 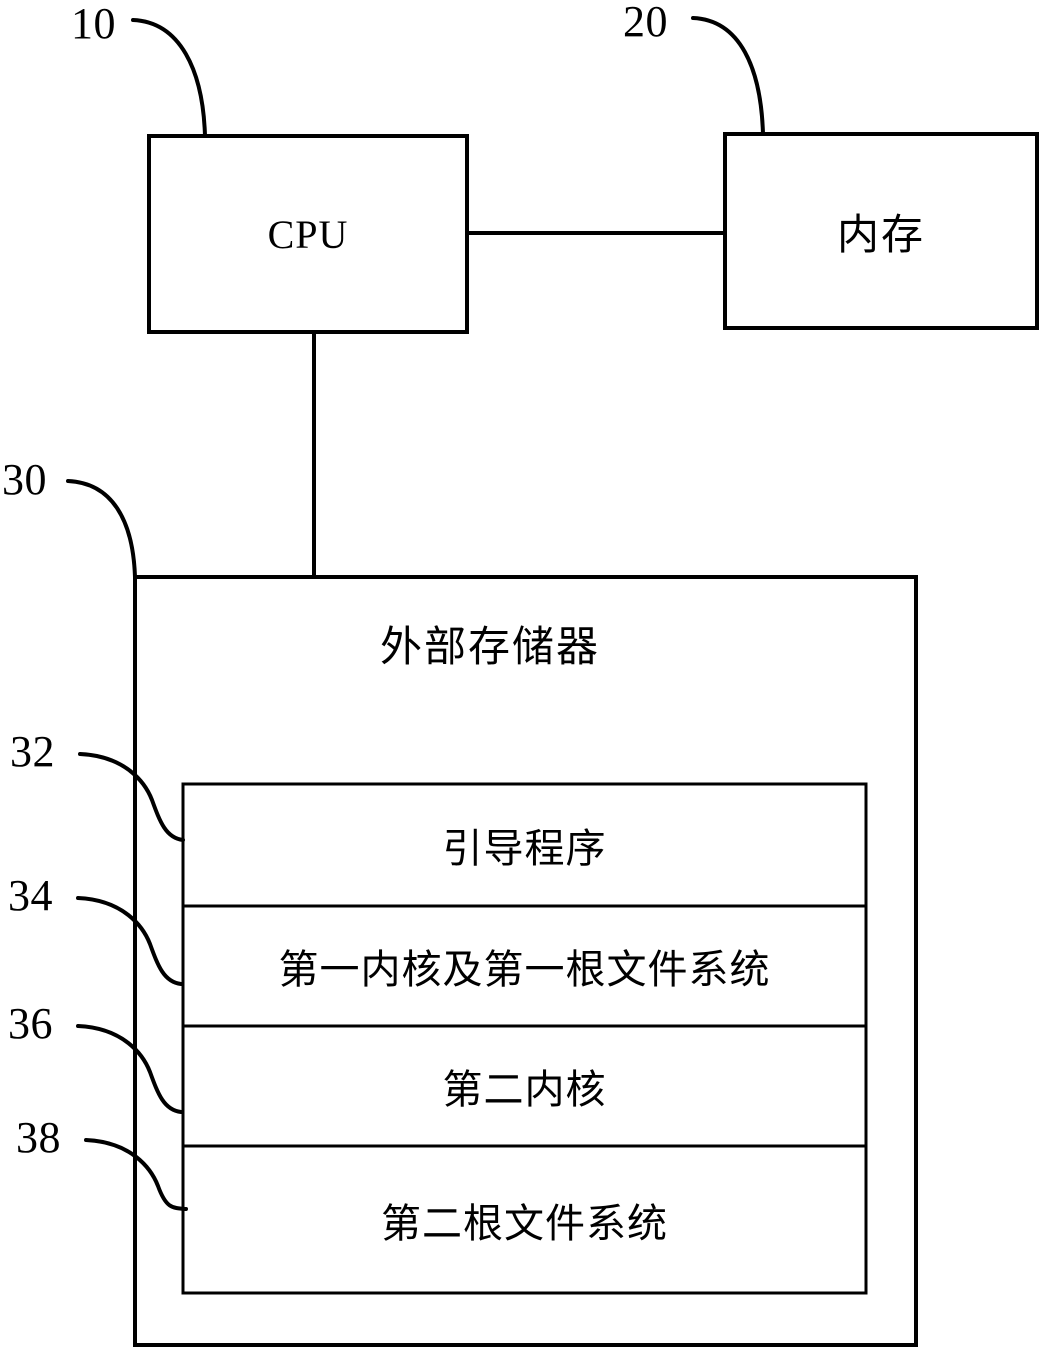 I want to click on ref-numeral-20: 20, so click(x=645, y=23).